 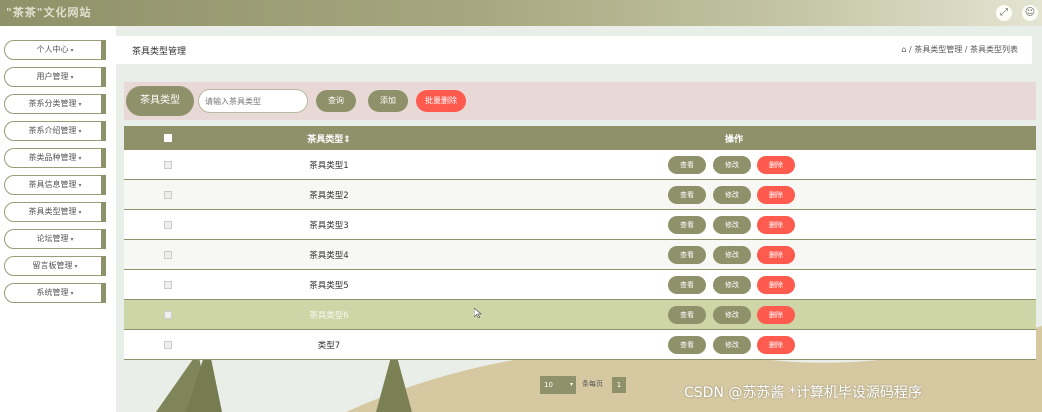 I want to click on sidebar-item-tea-intro: 茶系介绍管理 ▾, so click(x=55, y=131).